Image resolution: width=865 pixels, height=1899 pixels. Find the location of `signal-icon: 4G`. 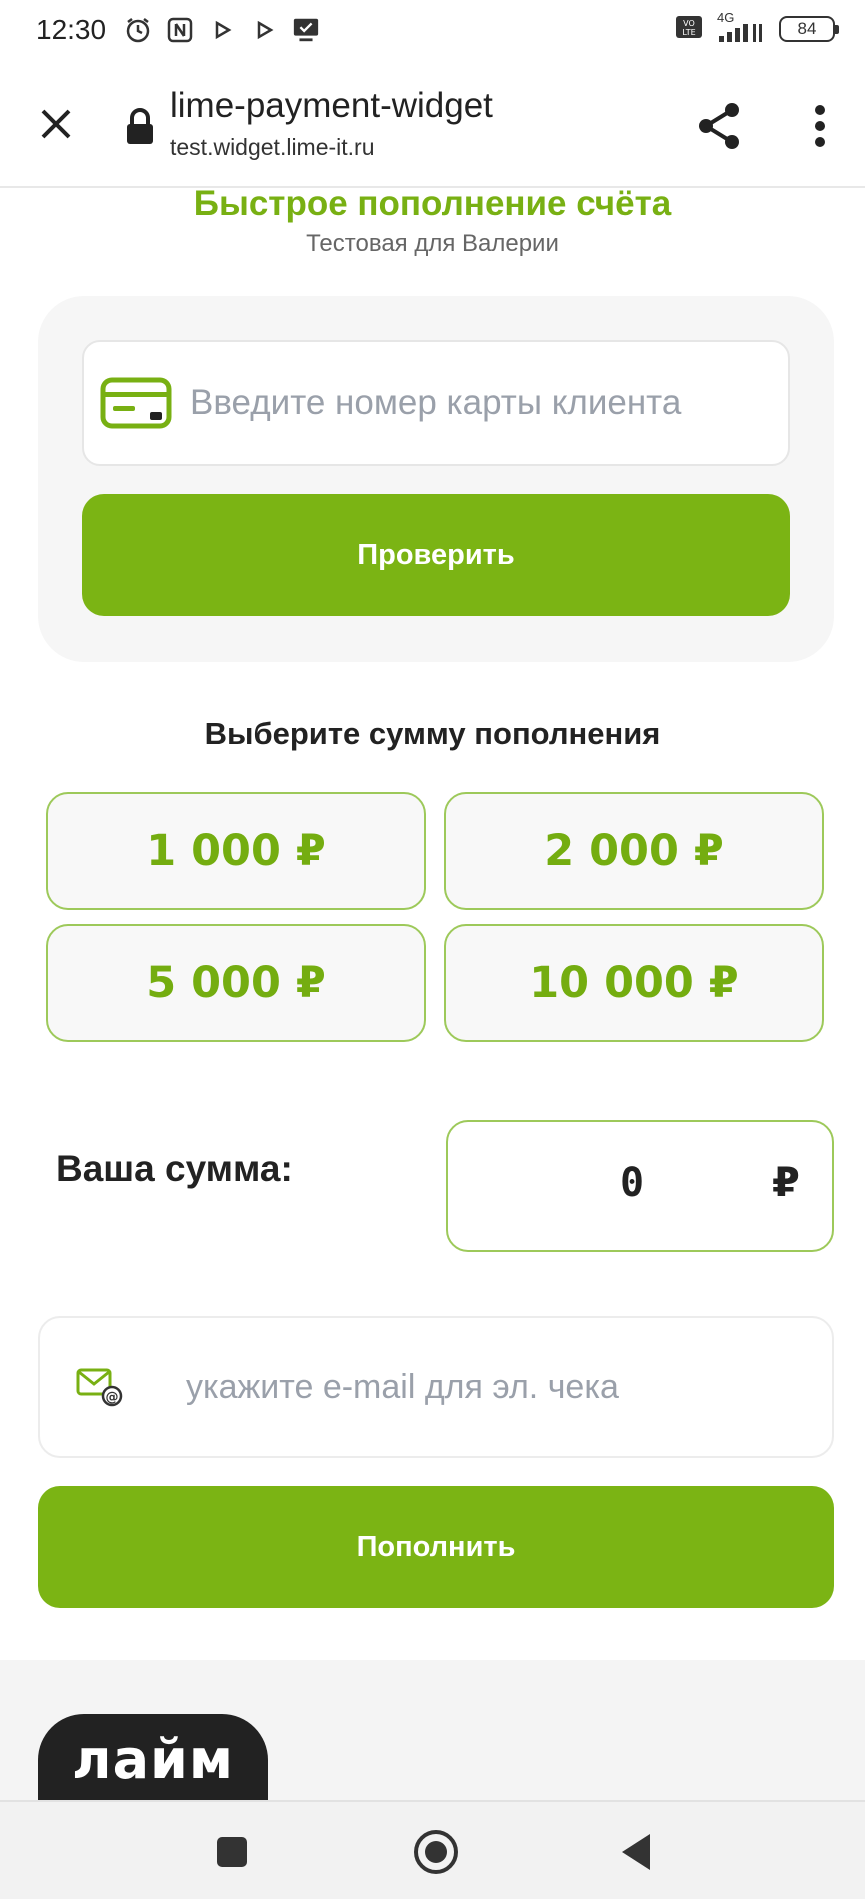

signal-icon: 4G is located at coordinates (741, 27).